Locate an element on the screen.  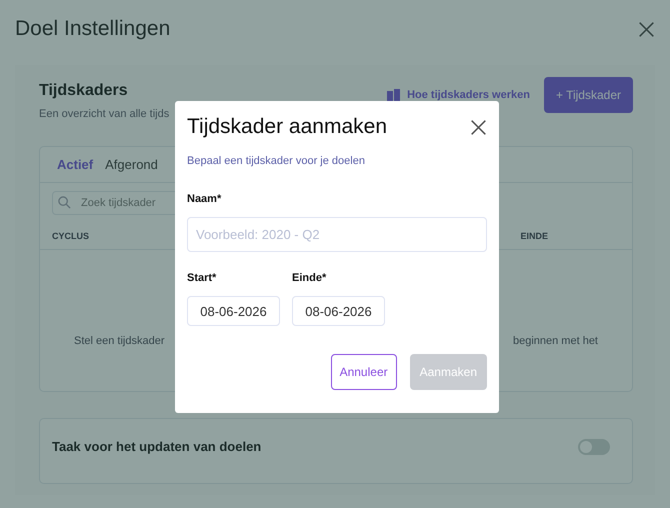
field-label: Start* is located at coordinates (202, 278).